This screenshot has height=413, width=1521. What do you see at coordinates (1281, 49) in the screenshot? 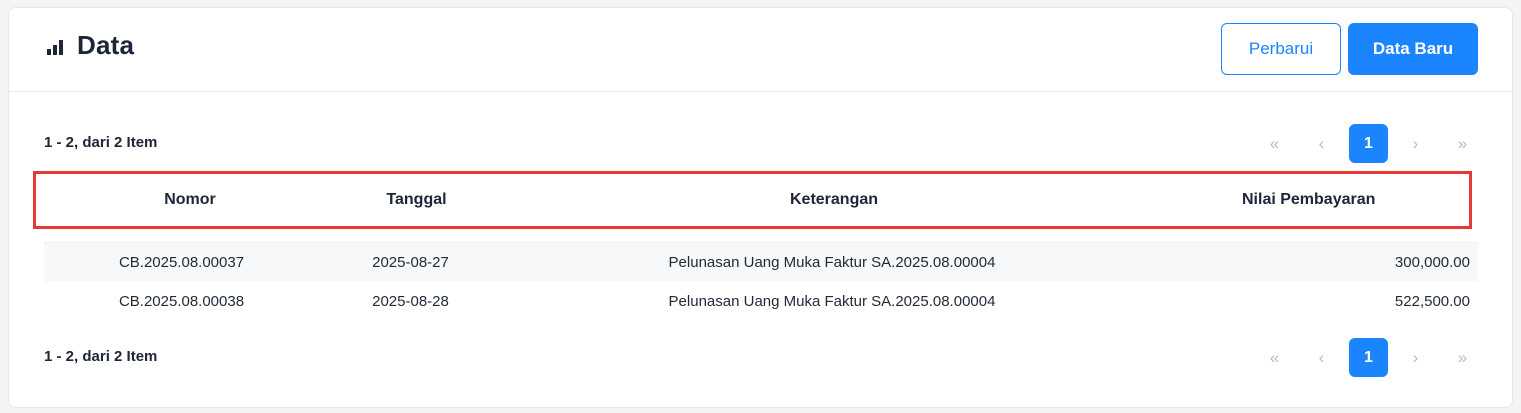
I see `refresh-button: Perbarui` at bounding box center [1281, 49].